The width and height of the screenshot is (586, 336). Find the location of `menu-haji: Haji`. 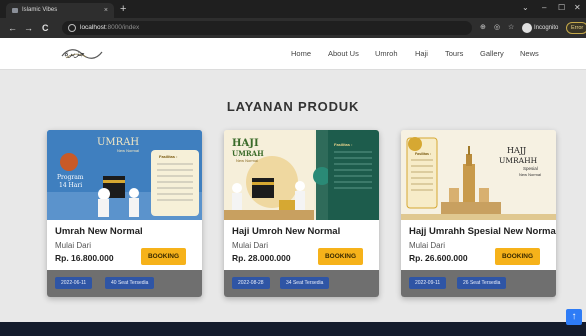

menu-haji: Haji is located at coordinates (421, 54).